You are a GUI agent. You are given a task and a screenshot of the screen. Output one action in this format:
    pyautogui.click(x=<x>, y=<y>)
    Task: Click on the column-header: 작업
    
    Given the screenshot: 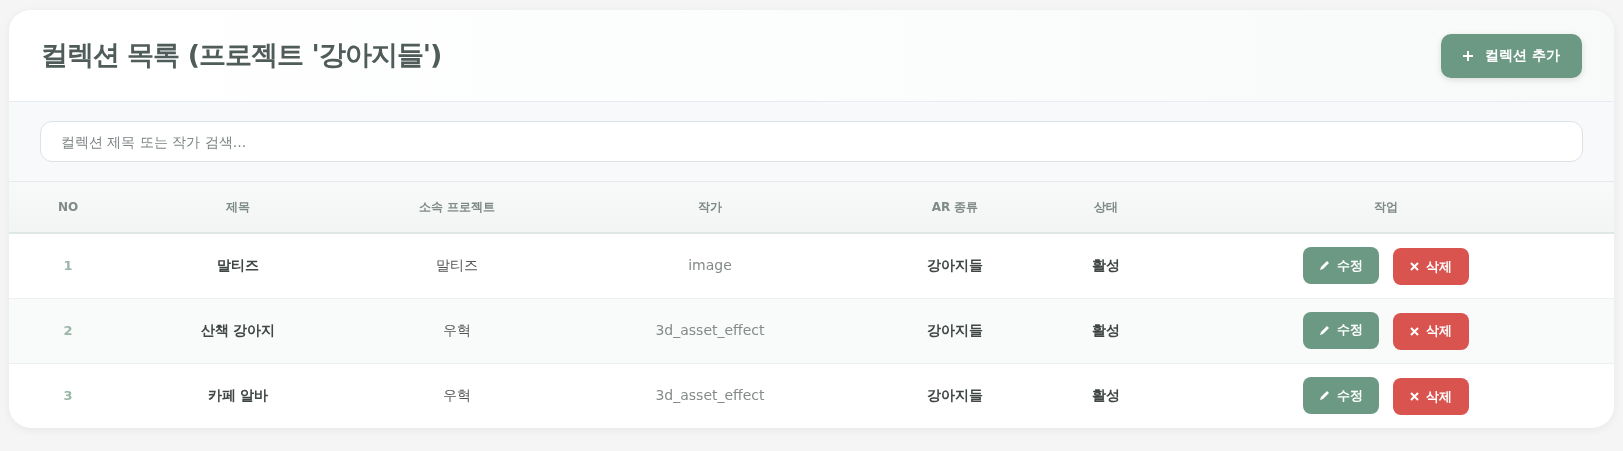 What is the action you would take?
    pyautogui.click(x=1385, y=207)
    